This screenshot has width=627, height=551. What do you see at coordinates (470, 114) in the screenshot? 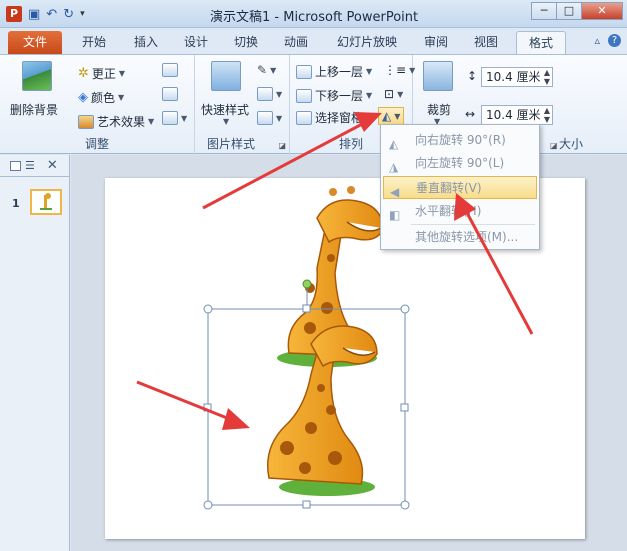
I see `width-icon: ↔` at bounding box center [470, 114].